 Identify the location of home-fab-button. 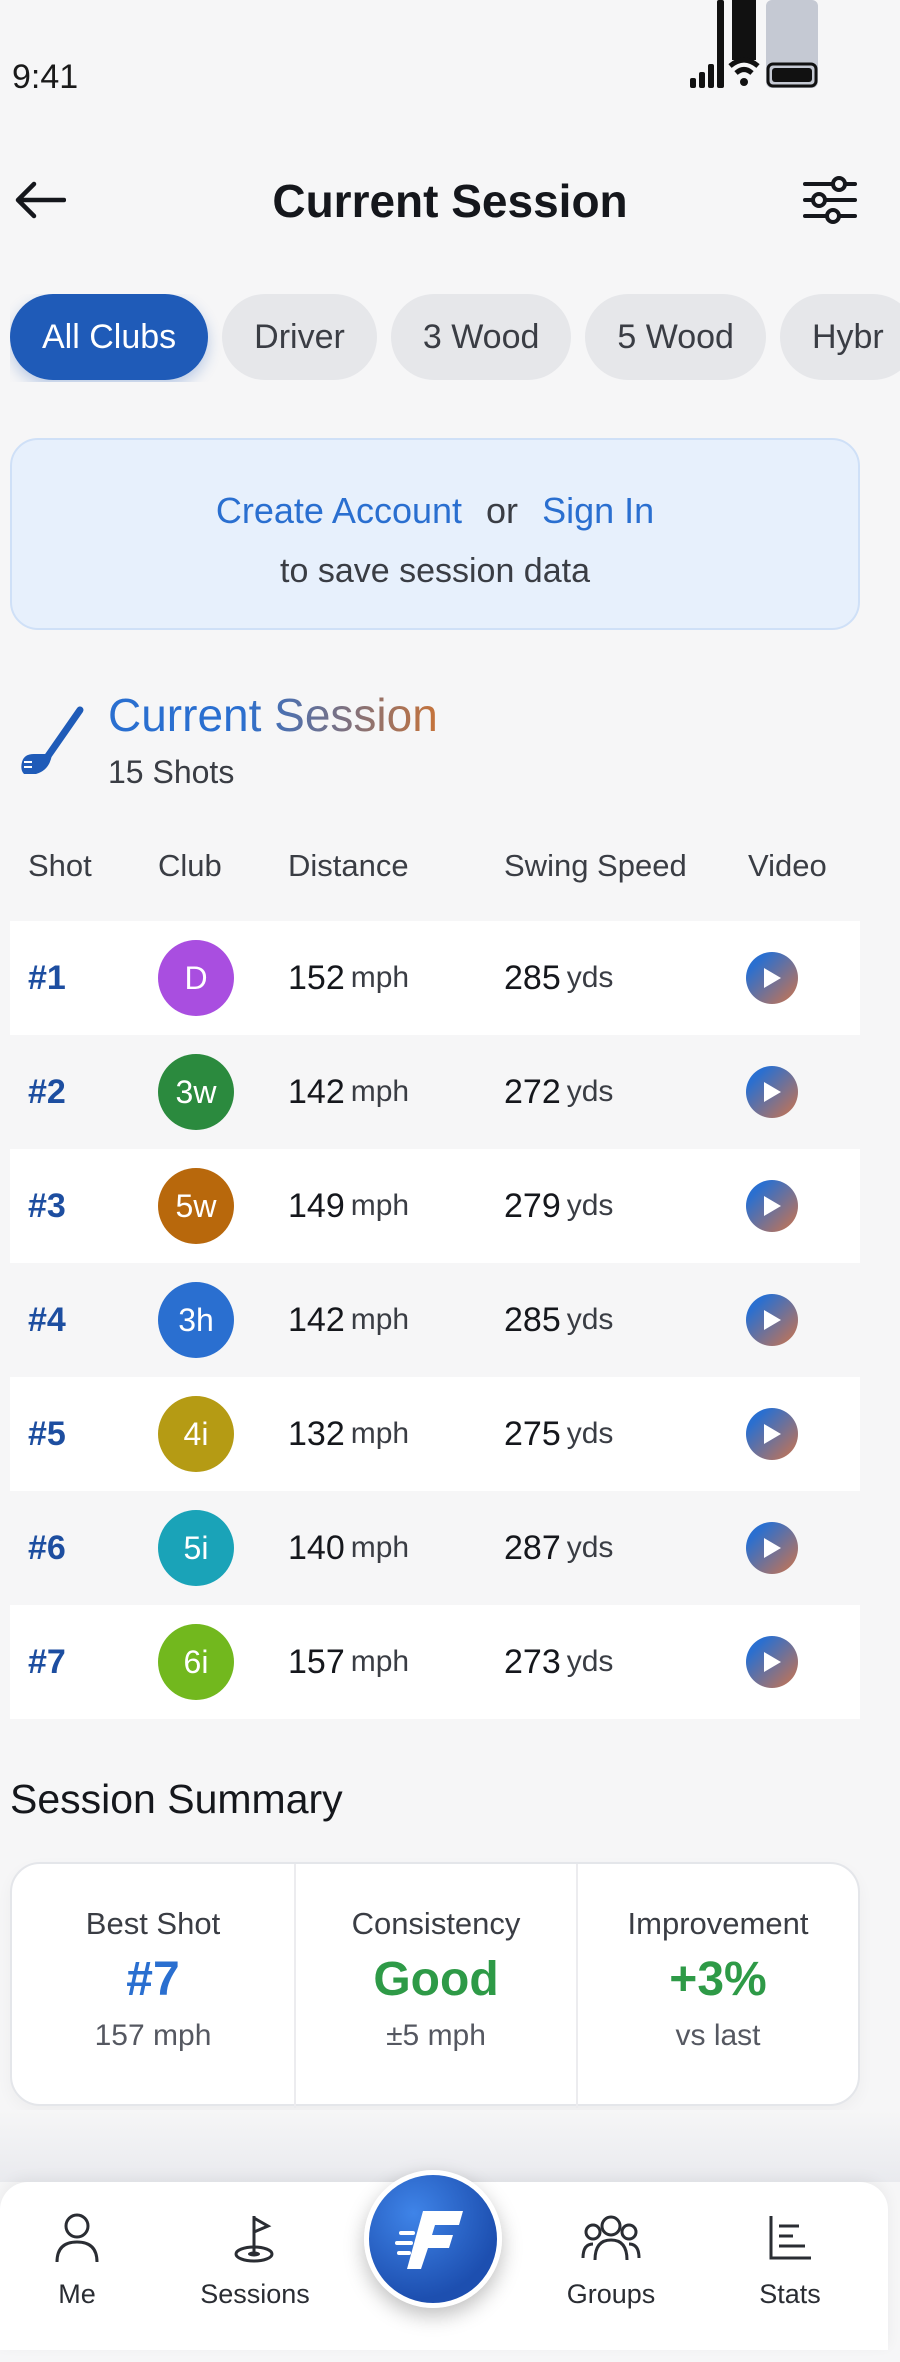
(433, 2239).